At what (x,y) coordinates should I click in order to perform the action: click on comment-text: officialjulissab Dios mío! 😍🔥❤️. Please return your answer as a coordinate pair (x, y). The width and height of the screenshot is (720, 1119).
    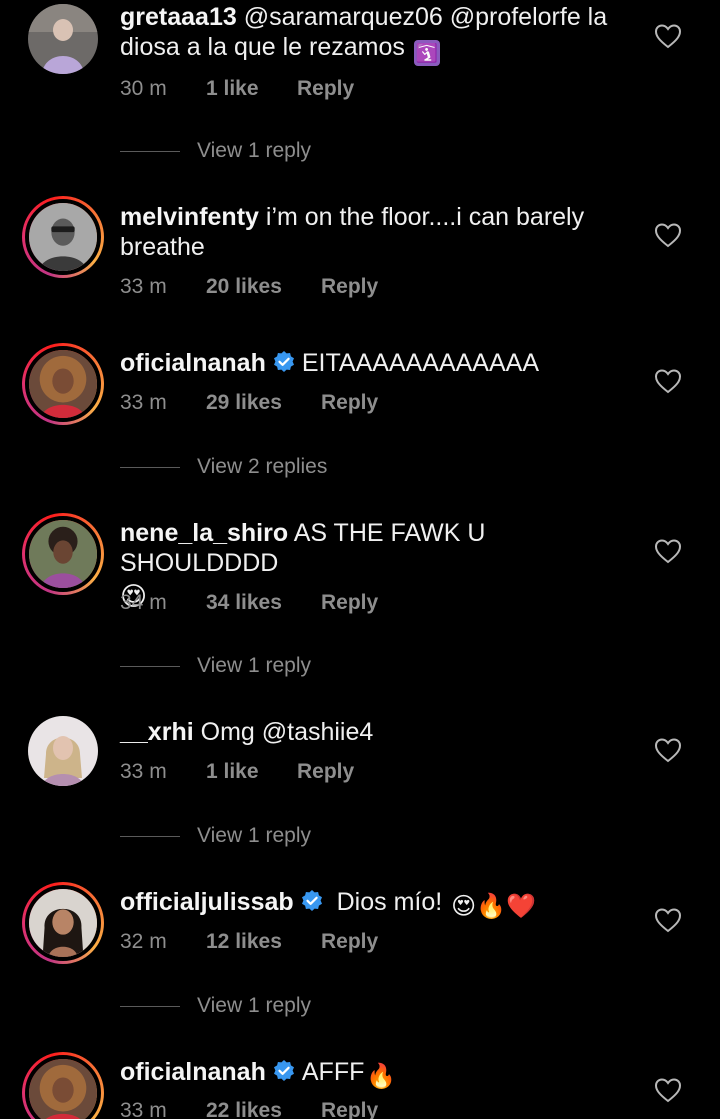
    Looking at the image, I should click on (377, 904).